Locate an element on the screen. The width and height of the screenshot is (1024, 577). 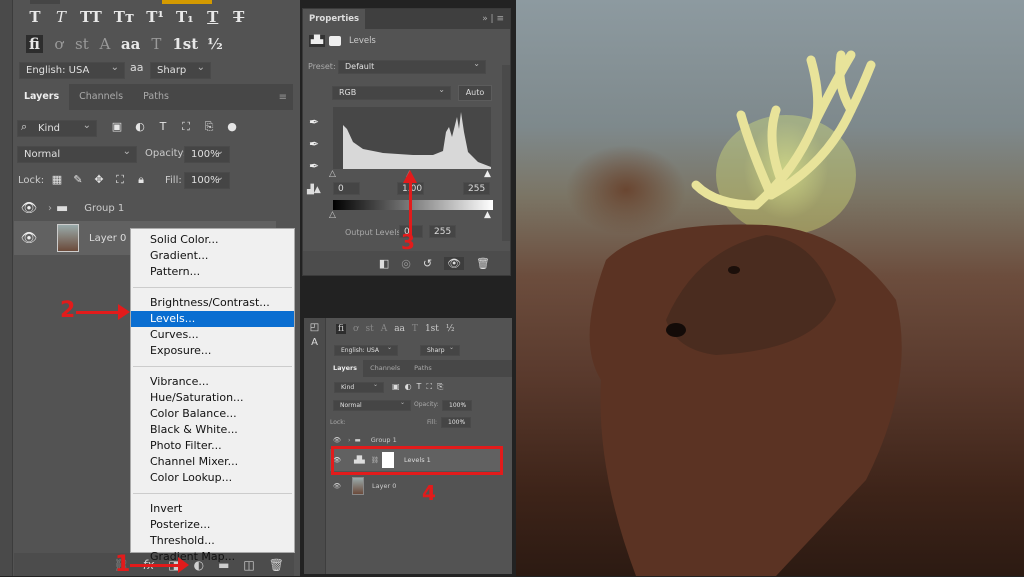
expand-chevron-icon: › is located at coordinates (50, 208).